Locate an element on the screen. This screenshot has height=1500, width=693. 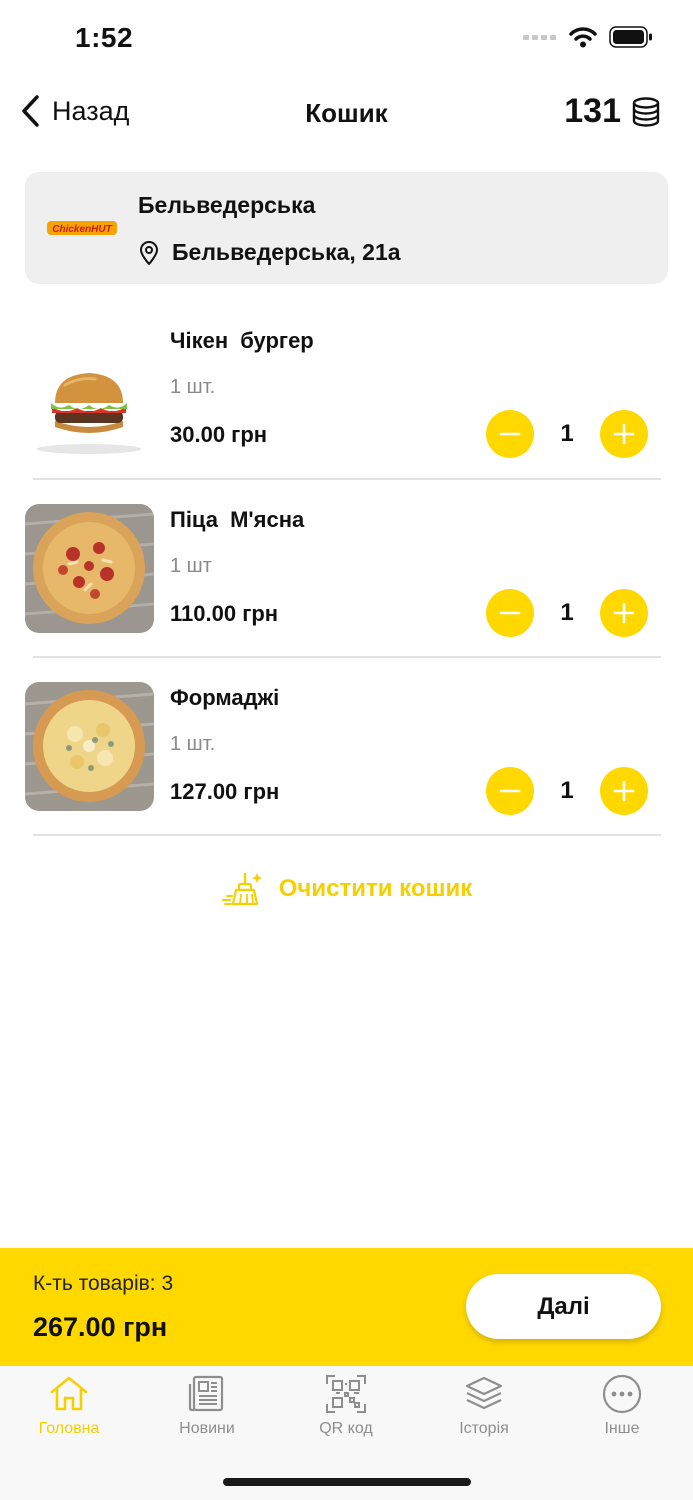
next-button: Далі is located at coordinates (563, 1306).